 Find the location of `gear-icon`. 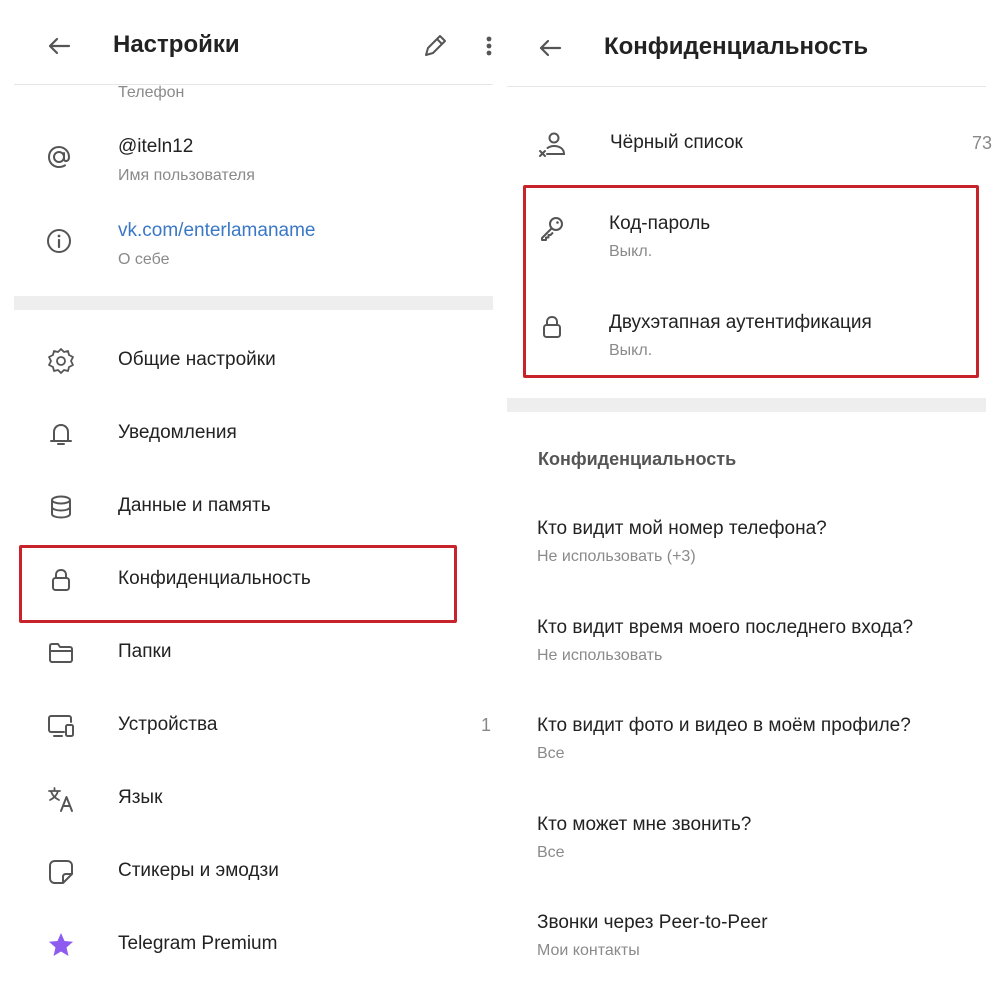

gear-icon is located at coordinates (61, 361).